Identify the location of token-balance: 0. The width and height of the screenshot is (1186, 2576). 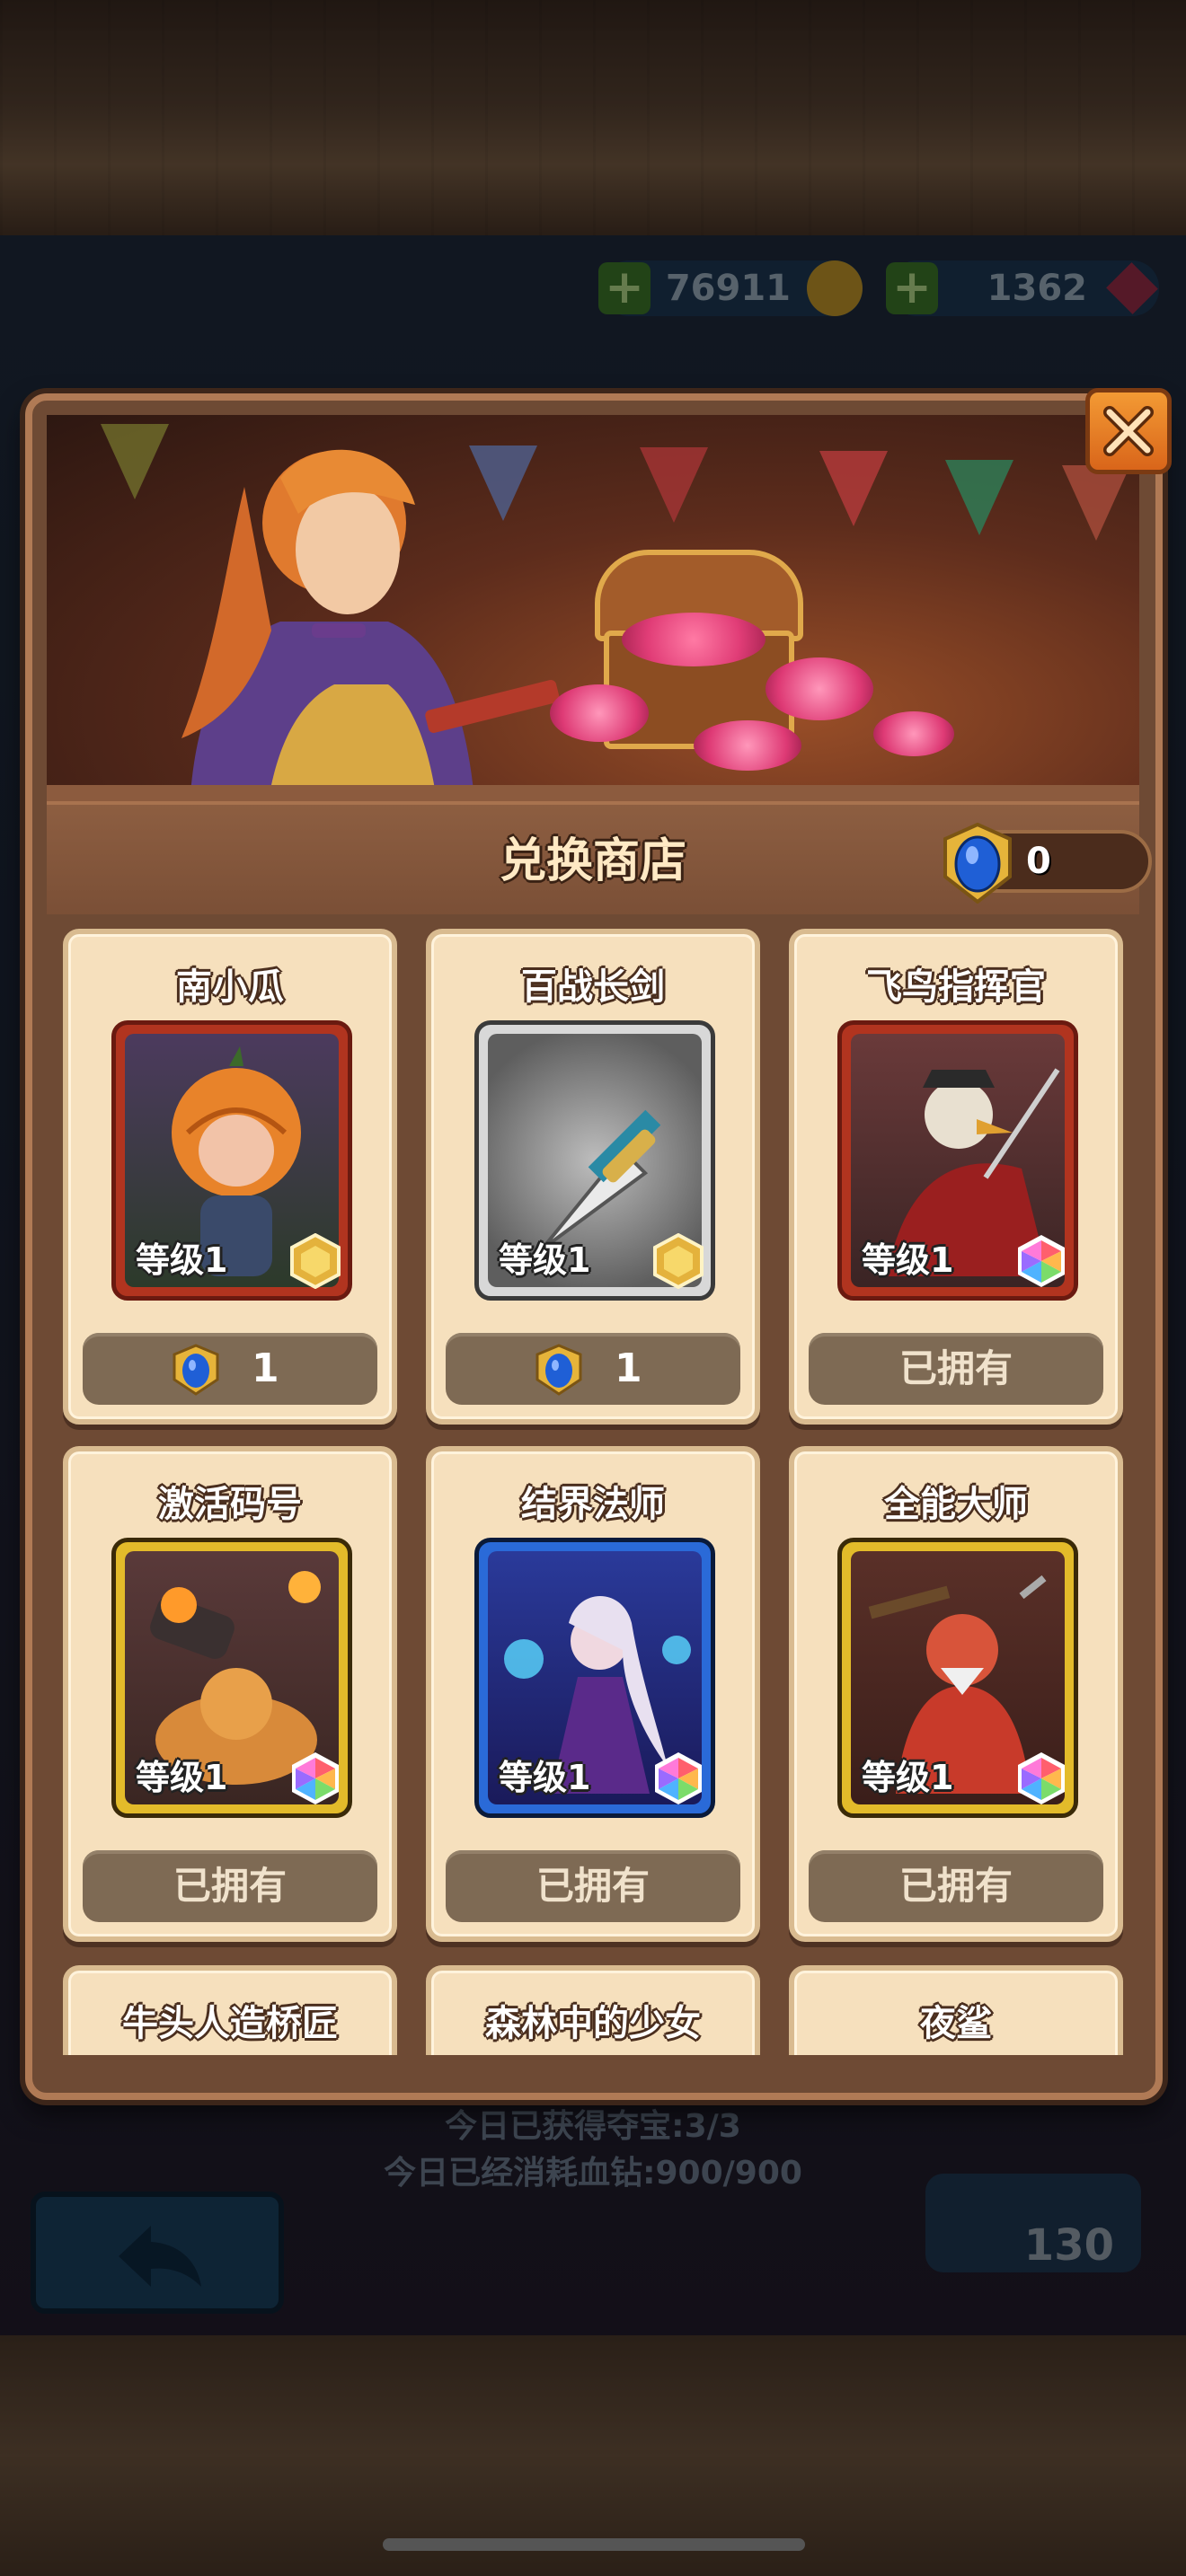
(1047, 863).